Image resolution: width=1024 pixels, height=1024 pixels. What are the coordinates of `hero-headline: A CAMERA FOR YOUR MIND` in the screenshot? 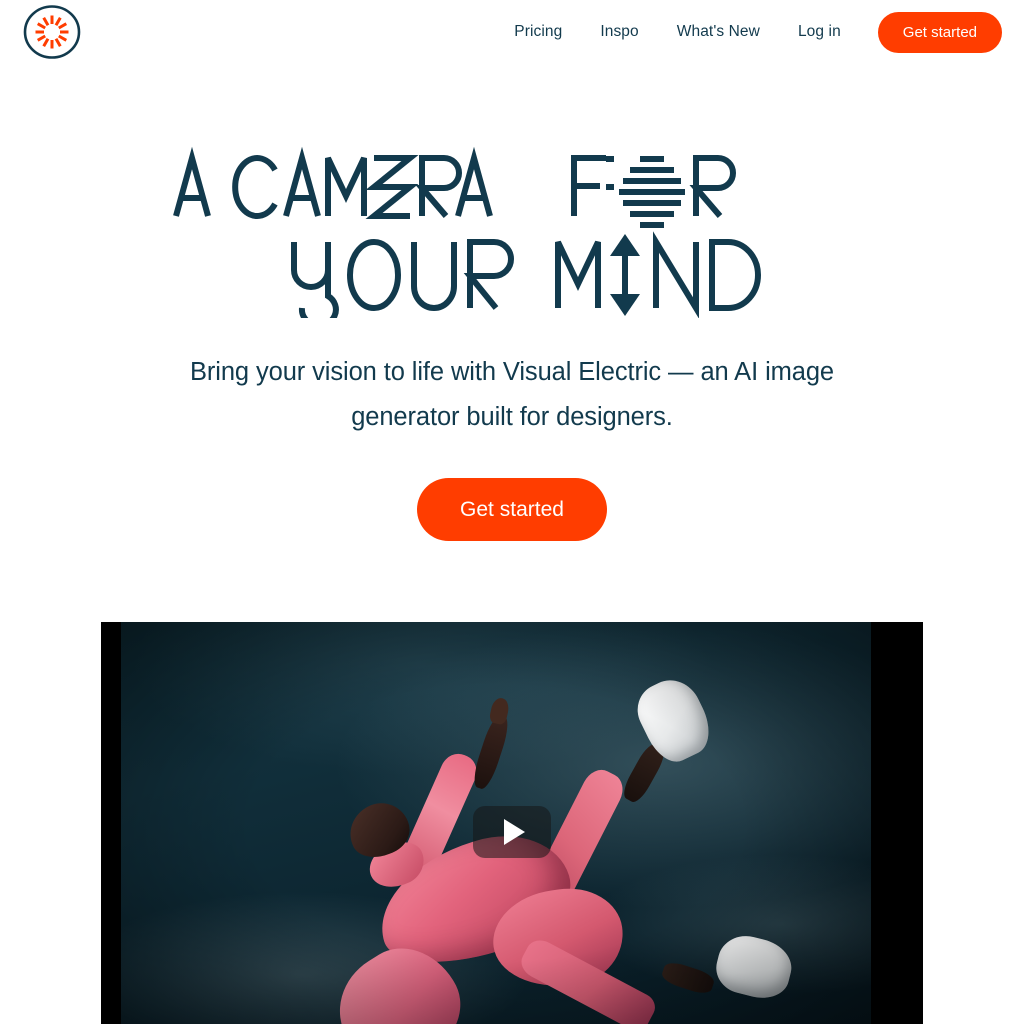 It's located at (467, 232).